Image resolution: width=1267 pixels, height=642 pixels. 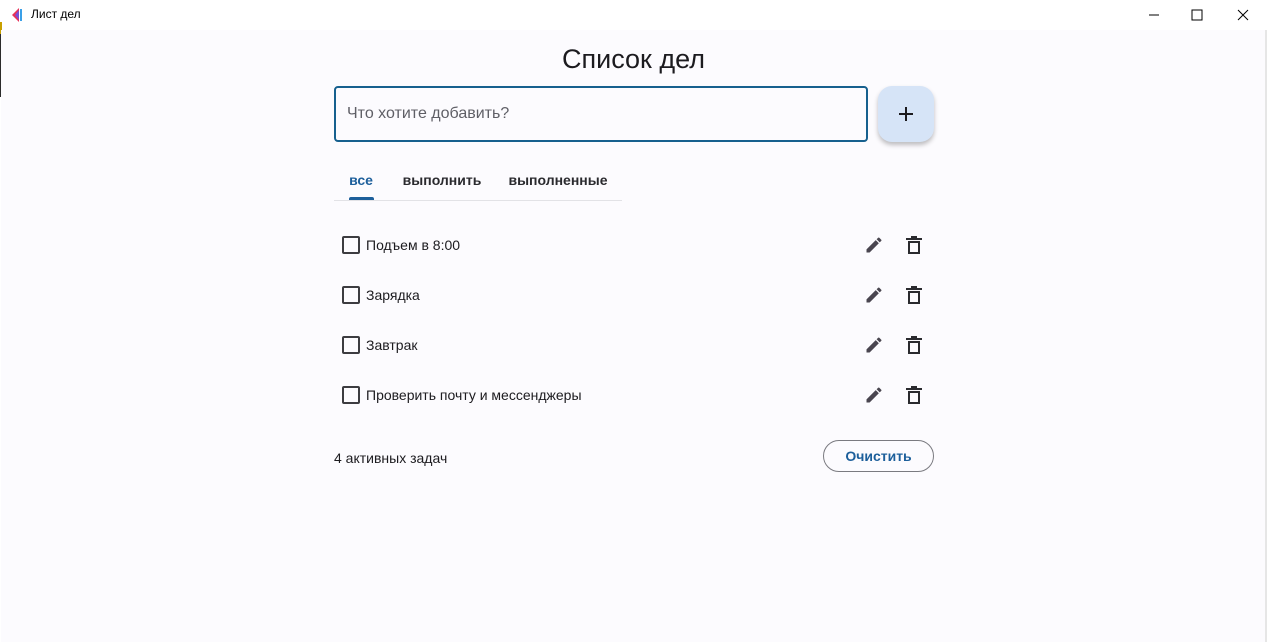 I want to click on tab-all: все, so click(x=361, y=180).